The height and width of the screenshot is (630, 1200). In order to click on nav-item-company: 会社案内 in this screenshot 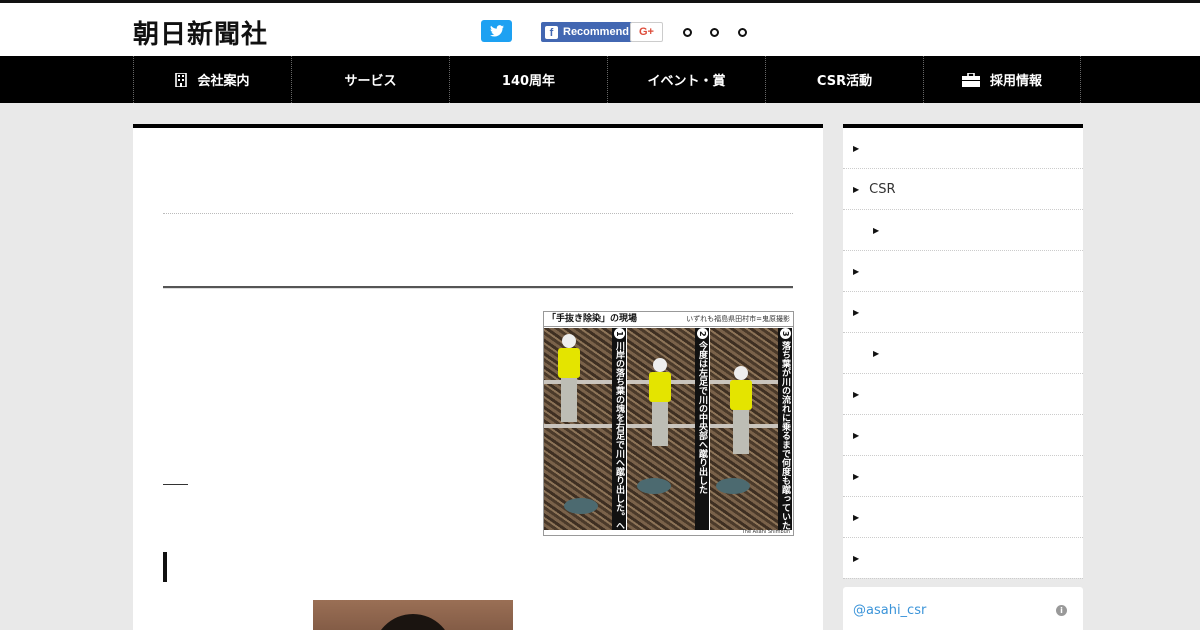, I will do `click(212, 79)`.